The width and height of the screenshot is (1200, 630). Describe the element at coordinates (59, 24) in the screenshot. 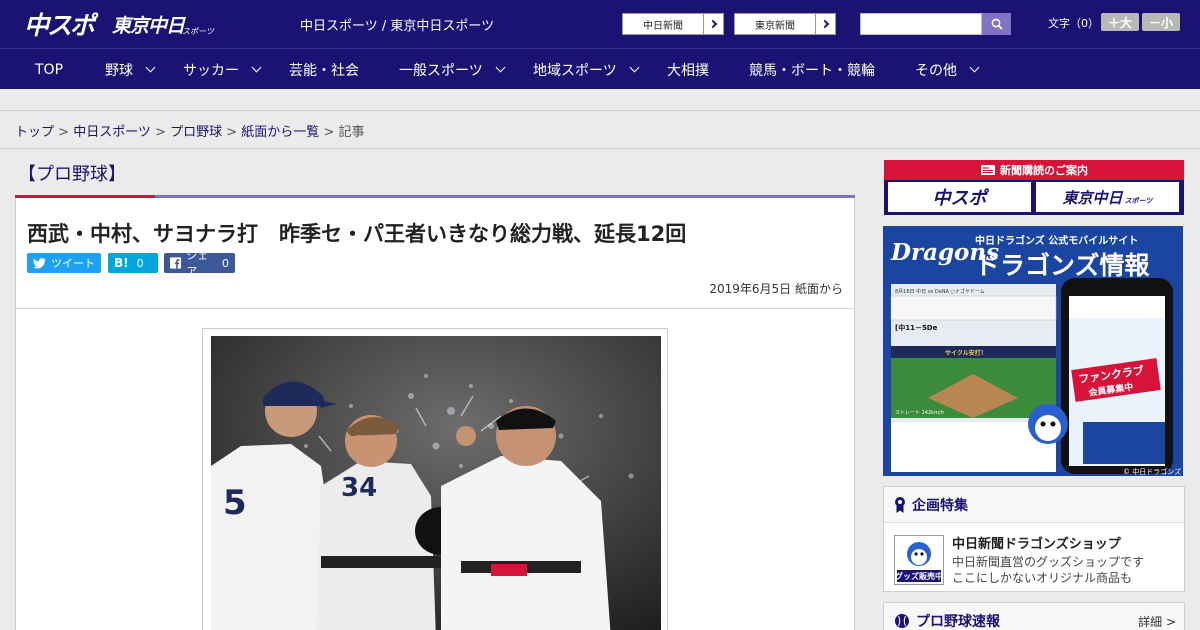

I see `logo-chuspo: 中スポ` at that location.